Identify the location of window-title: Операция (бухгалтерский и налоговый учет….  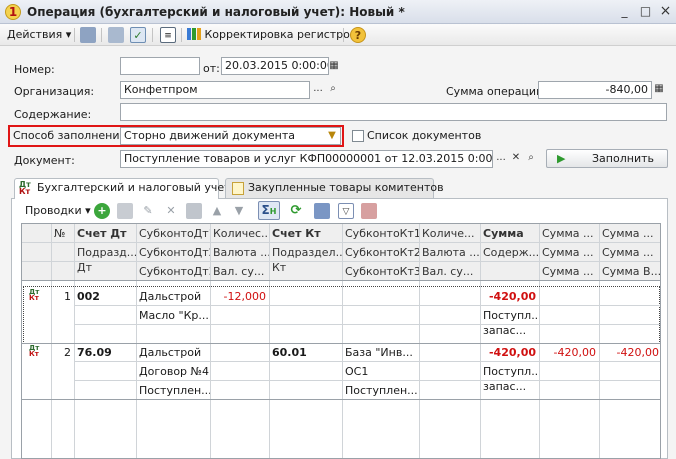
(216, 12).